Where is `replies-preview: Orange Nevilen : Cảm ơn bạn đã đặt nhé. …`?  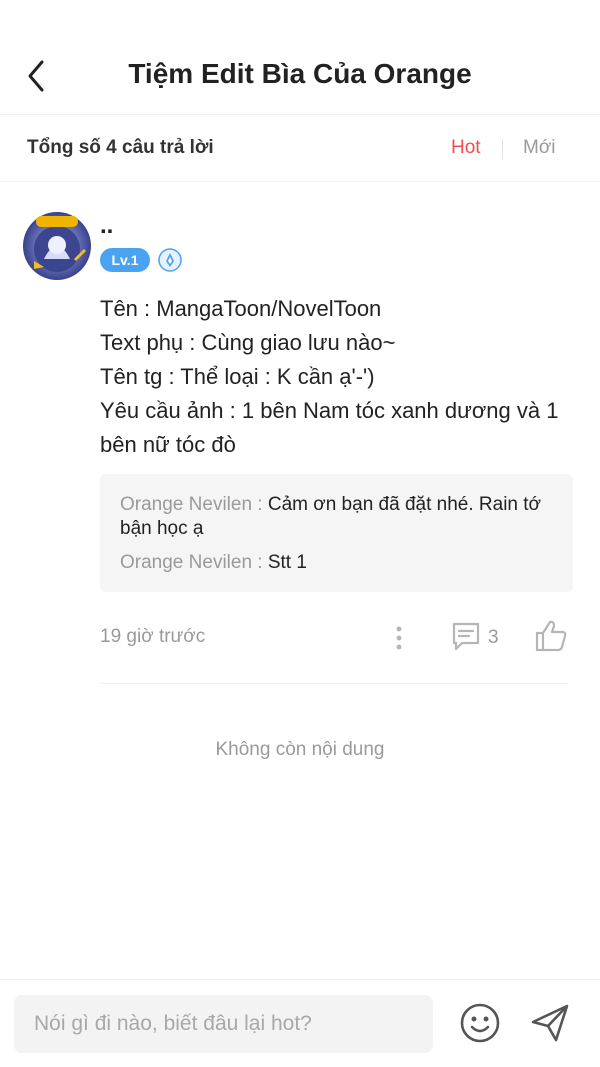 replies-preview: Orange Nevilen : Cảm ơn bạn đã đặt nhé. … is located at coordinates (336, 533).